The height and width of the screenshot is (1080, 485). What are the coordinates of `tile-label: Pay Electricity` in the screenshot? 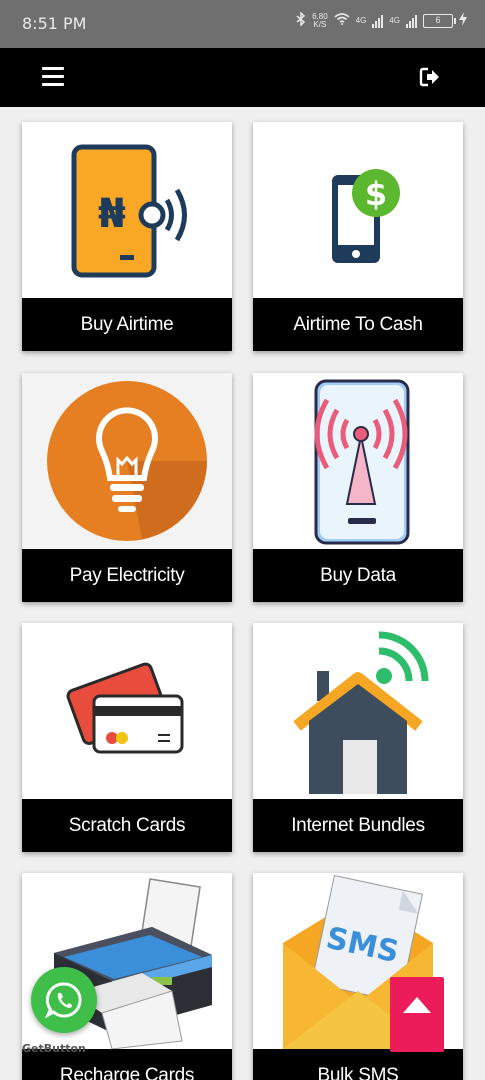 It's located at (127, 575).